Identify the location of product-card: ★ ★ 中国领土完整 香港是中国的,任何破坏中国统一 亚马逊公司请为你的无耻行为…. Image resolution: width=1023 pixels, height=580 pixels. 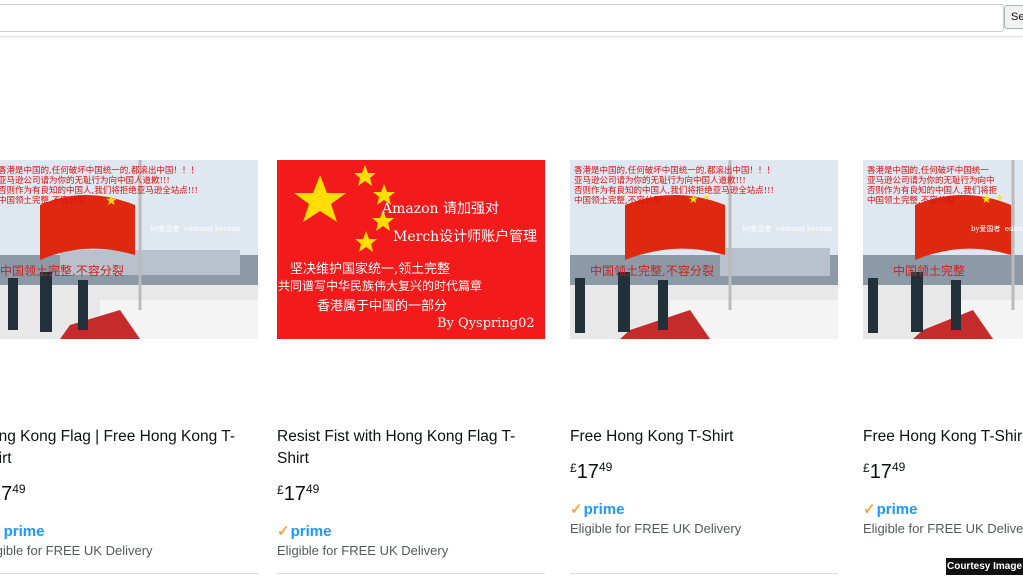
(943, 370).